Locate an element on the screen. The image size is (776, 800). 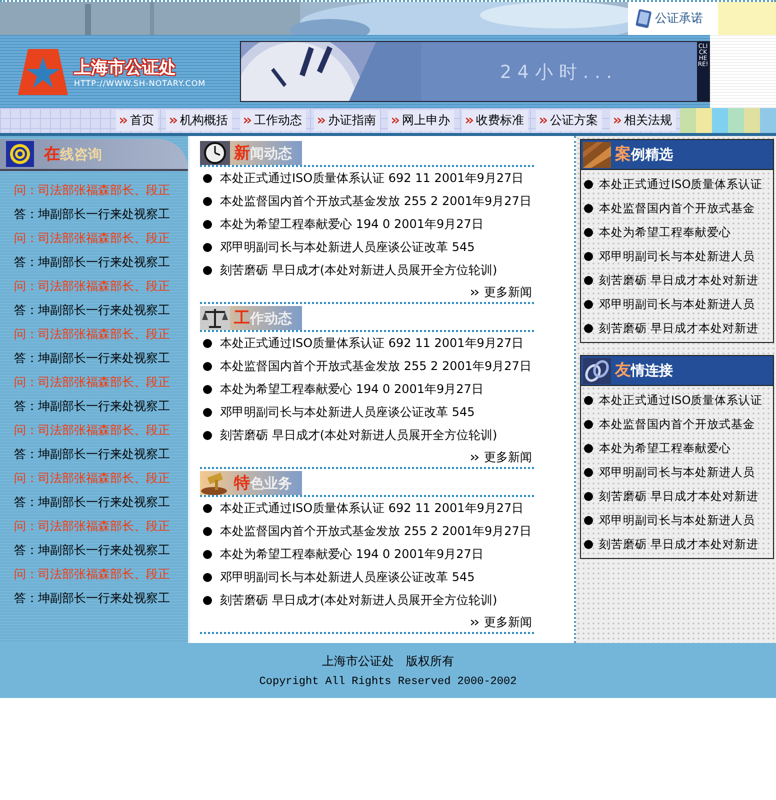
nav-link: 机构概括 is located at coordinates (199, 120).